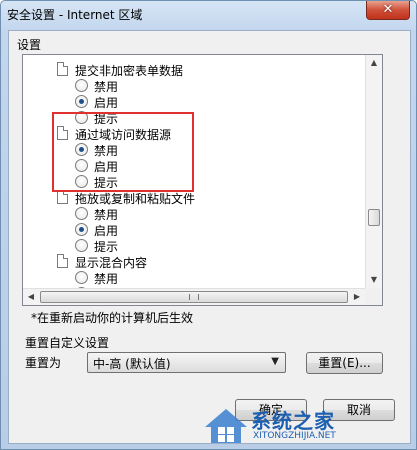 Image resolution: width=417 pixels, height=450 pixels. Describe the element at coordinates (67, 343) in the screenshot. I see `reset-group-label: 重置自定义设置` at that location.